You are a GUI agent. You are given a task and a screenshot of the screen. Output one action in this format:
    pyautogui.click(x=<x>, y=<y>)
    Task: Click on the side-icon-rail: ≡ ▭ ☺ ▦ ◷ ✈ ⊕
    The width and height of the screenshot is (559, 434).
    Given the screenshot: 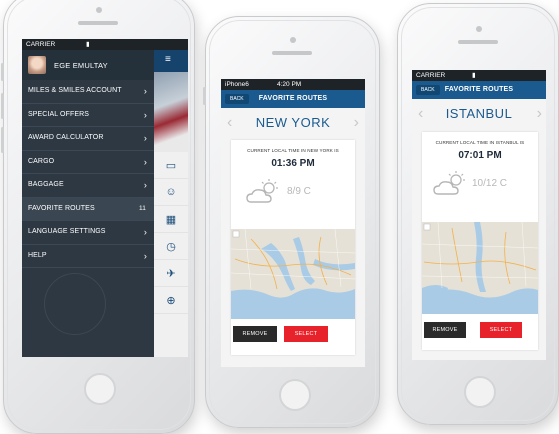 What is the action you would take?
    pyautogui.click(x=171, y=203)
    